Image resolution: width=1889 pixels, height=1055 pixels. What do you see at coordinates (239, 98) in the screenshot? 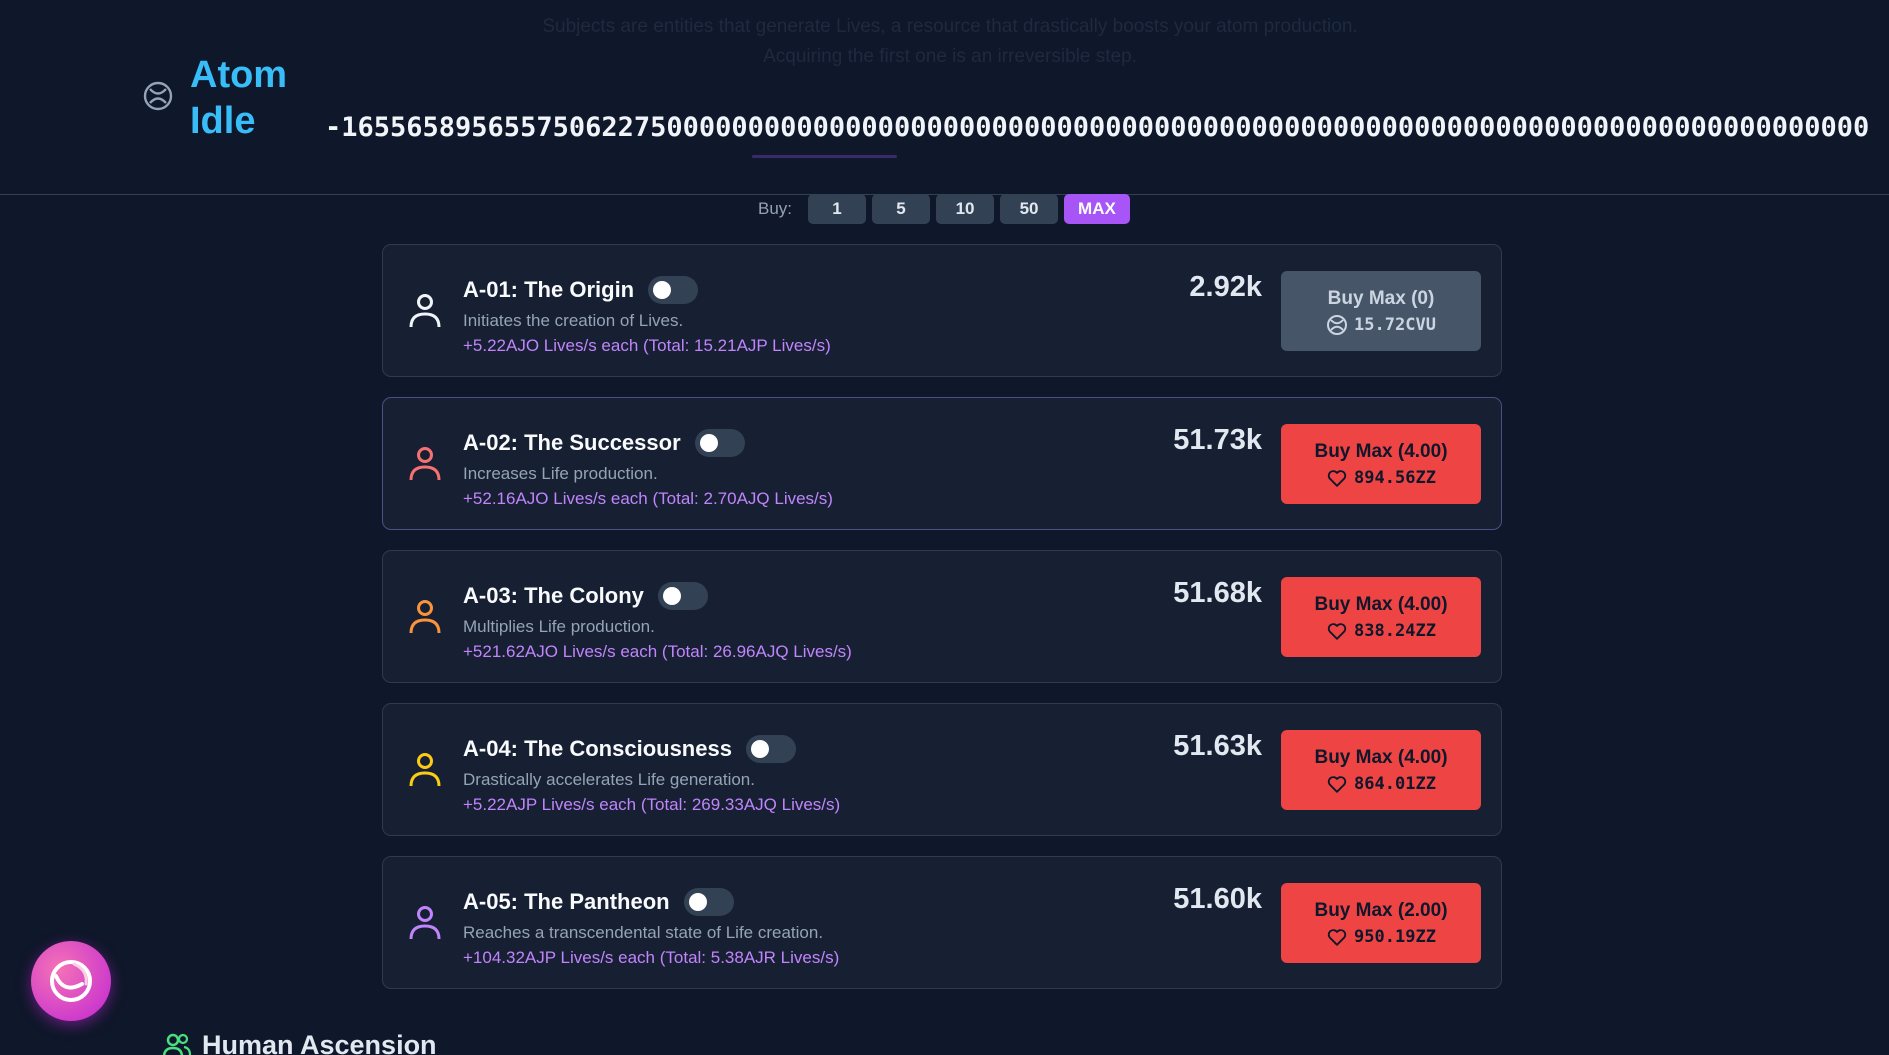
I see `app-title: Atom Idle` at bounding box center [239, 98].